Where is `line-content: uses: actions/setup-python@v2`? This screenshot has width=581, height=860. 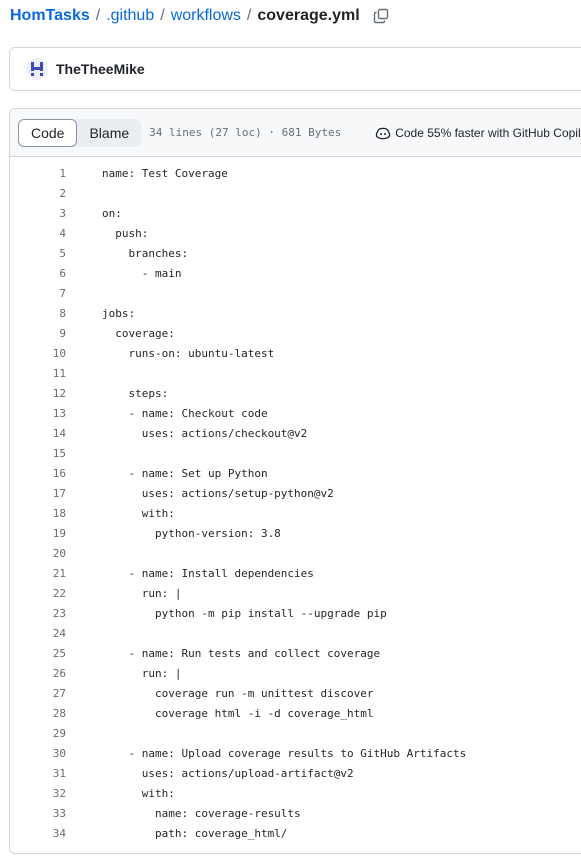 line-content: uses: actions/setup-python@v2 is located at coordinates (218, 493).